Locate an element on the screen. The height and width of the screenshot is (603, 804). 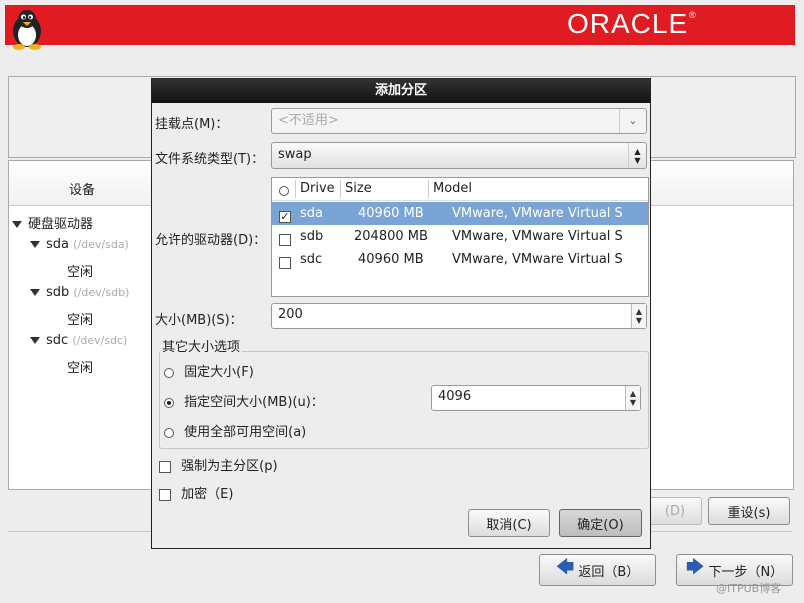
col-model: Model is located at coordinates (452, 188).